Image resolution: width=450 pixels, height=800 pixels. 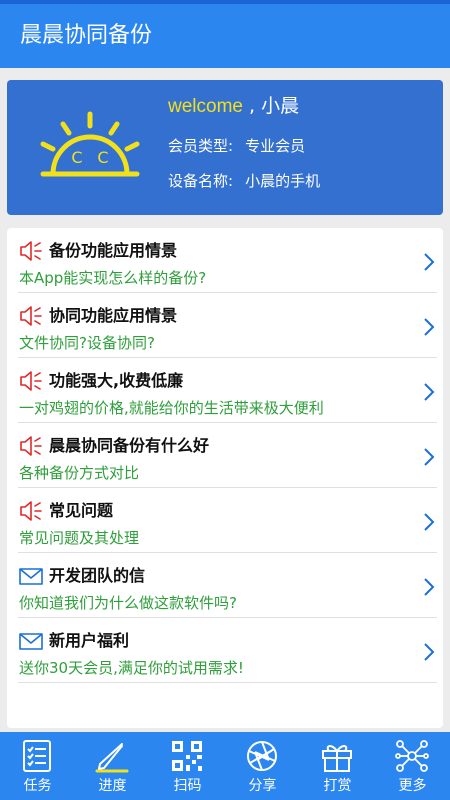 What do you see at coordinates (87, 343) in the screenshot?
I see `list-item-subtitle: 文件协同?设备协同?` at bounding box center [87, 343].